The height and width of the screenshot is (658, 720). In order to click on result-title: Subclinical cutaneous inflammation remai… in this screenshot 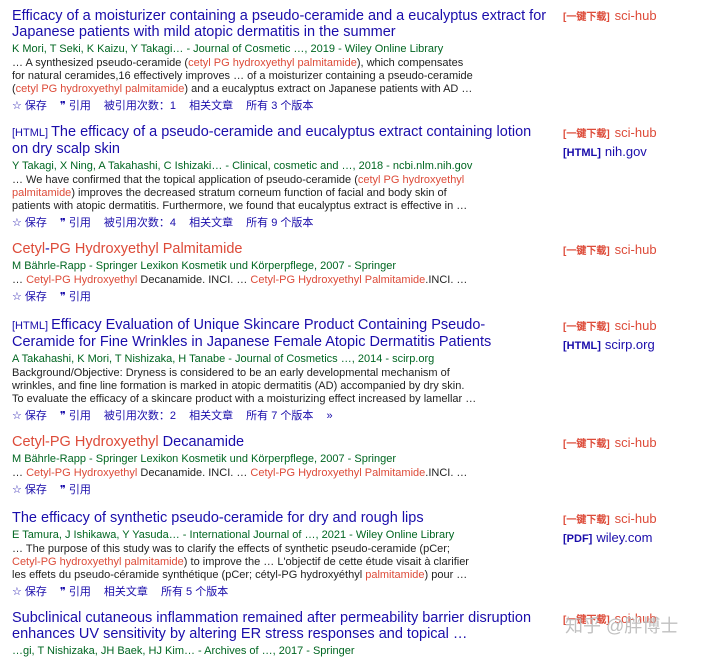, I will do `click(279, 626)`.